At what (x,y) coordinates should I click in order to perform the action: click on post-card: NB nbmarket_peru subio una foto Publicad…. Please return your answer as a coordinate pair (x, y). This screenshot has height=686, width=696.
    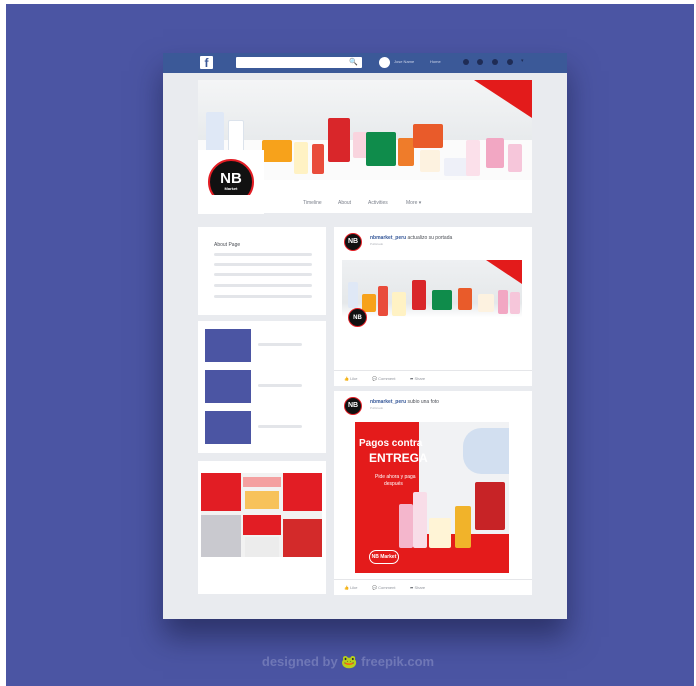
    Looking at the image, I should click on (433, 493).